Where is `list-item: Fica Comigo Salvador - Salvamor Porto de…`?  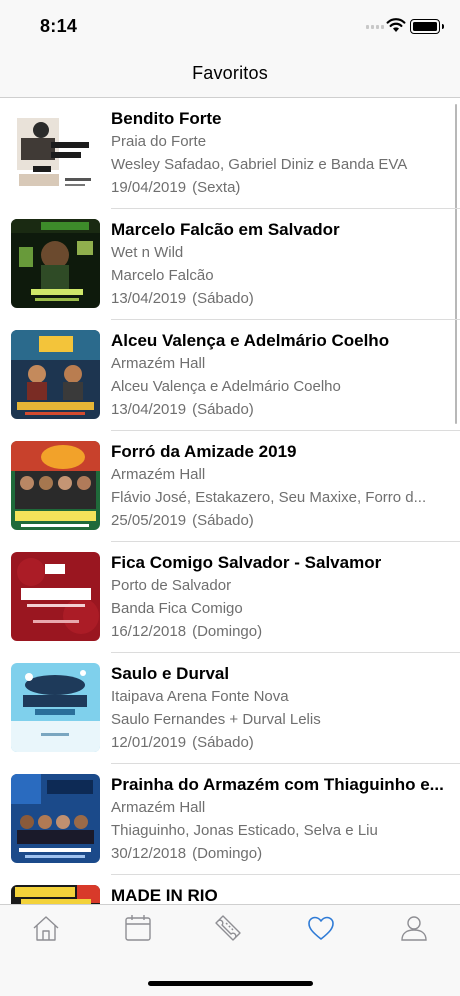 list-item: Fica Comigo Salvador - Salvamor Porto de… is located at coordinates (230, 597).